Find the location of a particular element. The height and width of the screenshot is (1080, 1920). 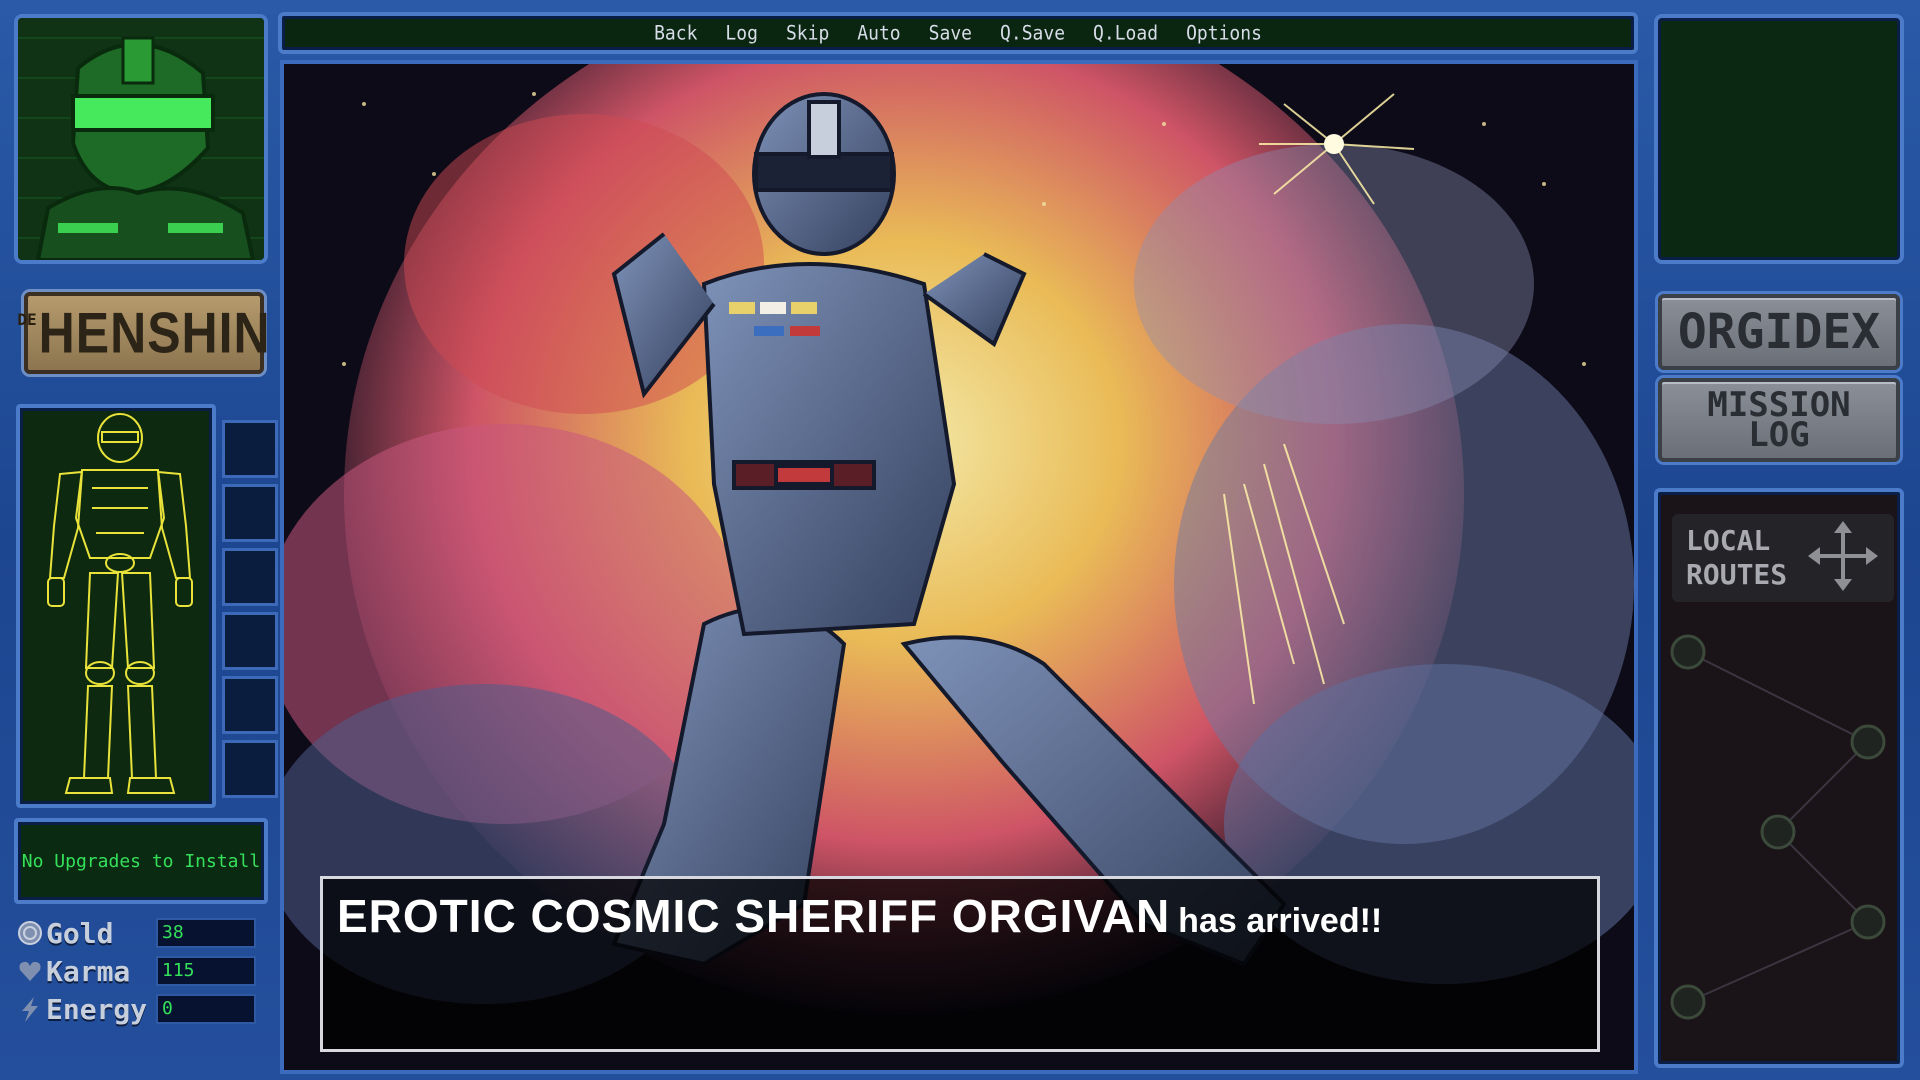

menu-quick-save: Q.Save is located at coordinates (1032, 32).